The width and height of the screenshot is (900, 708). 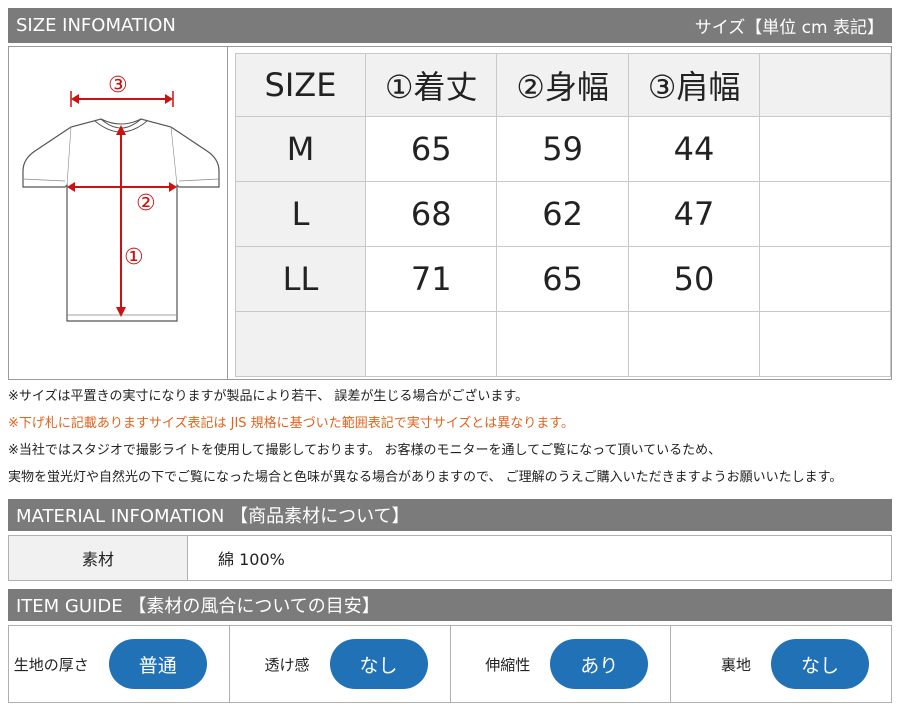 I want to click on table-row: L 68 62 47, so click(x=563, y=214).